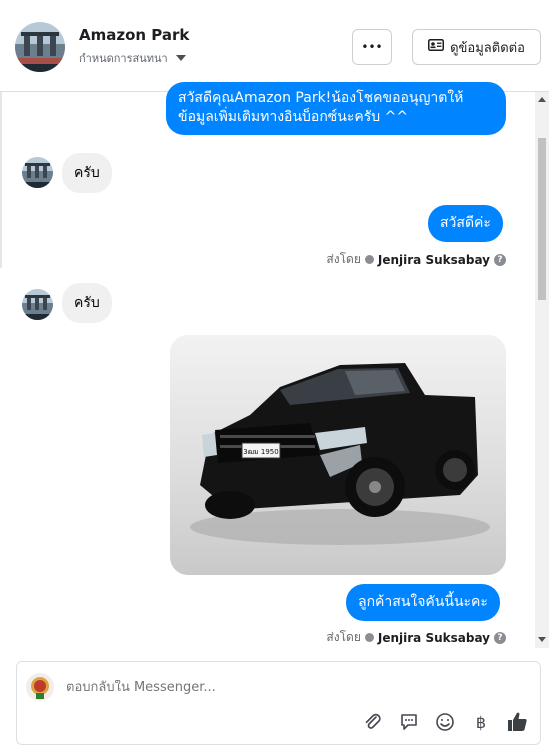 The image size is (549, 751). What do you see at coordinates (123, 58) in the screenshot?
I see `assign-label: กำหนดการสนทนา` at bounding box center [123, 58].